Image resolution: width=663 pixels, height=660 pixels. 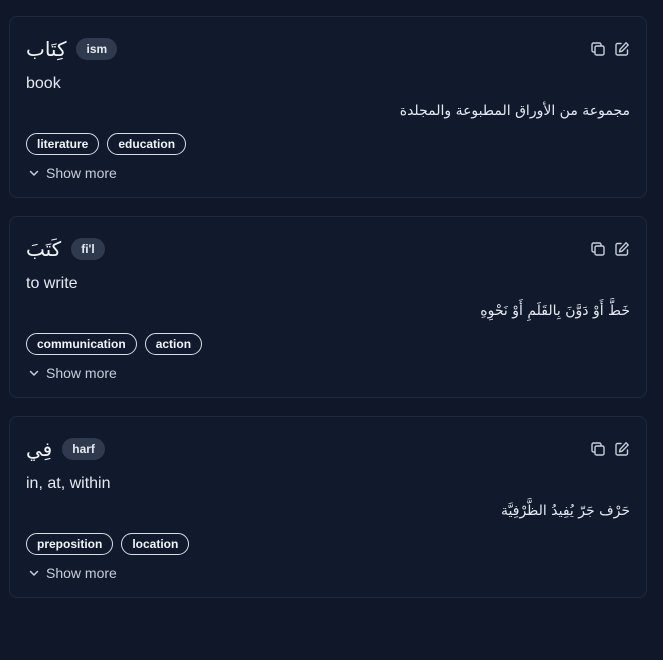 What do you see at coordinates (65, 249) in the screenshot?
I see `word-header: كَتَبَ fi'l` at bounding box center [65, 249].